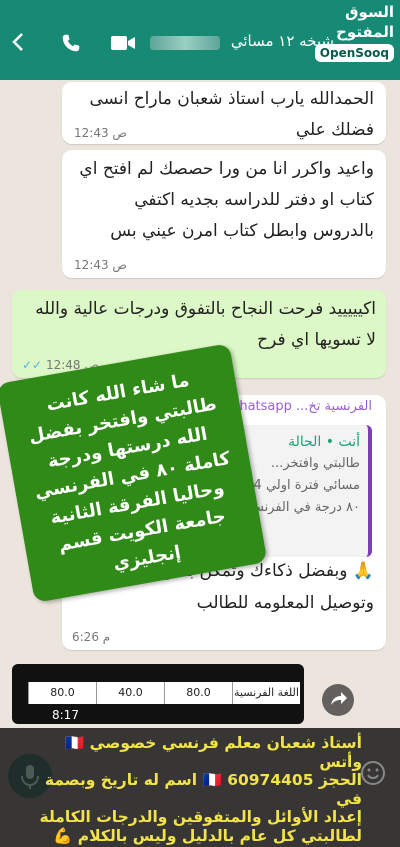  I want to click on grades-table: 80.0 40.0 80.0 اللغة الفرنسية, so click(164, 693).